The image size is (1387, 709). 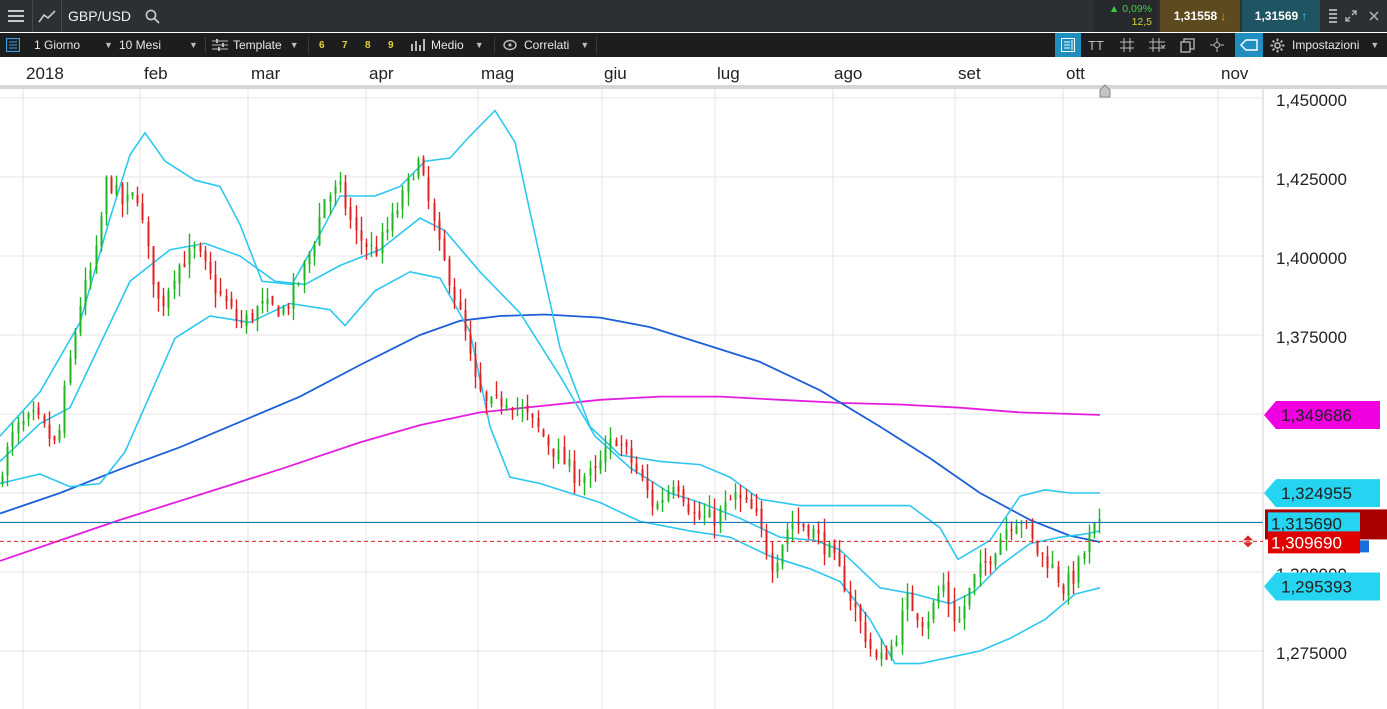 I want to click on range-select: 10 Mesi ▼, so click(x=158, y=45).